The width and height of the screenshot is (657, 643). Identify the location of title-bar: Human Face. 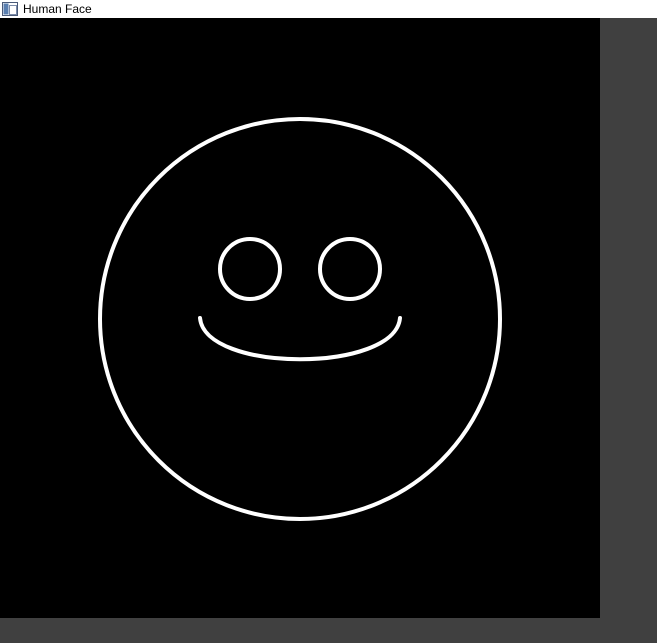
(328, 9).